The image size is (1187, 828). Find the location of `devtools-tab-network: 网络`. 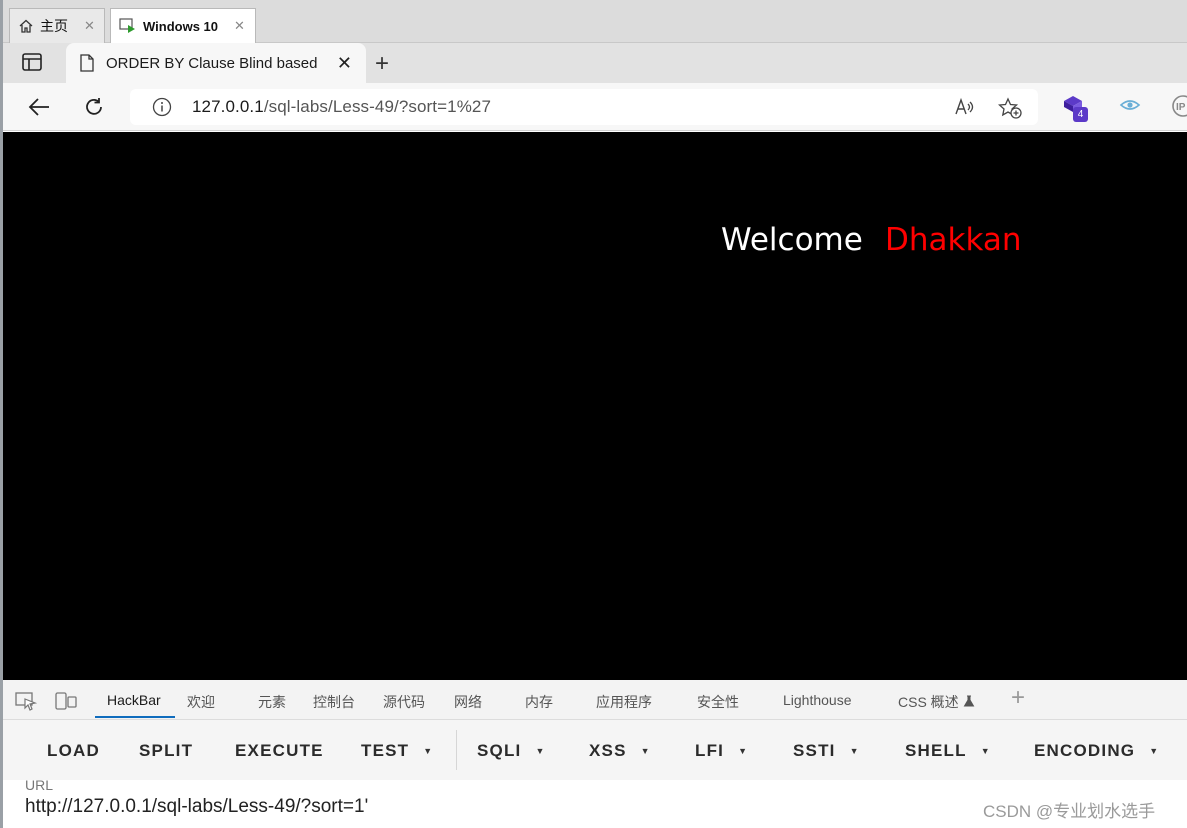

devtools-tab-network: 网络 is located at coordinates (468, 702).